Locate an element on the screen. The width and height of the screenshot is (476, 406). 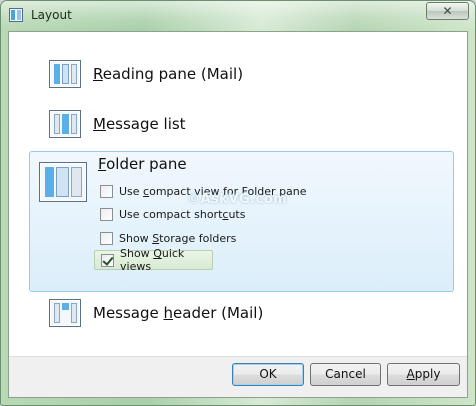
message-header-option: Message header (Mail) is located at coordinates (156, 313).